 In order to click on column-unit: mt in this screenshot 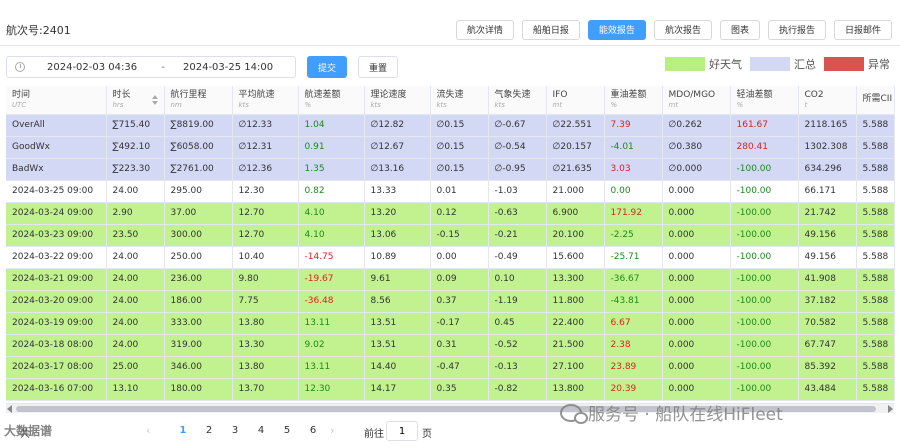, I will do `click(557, 104)`.